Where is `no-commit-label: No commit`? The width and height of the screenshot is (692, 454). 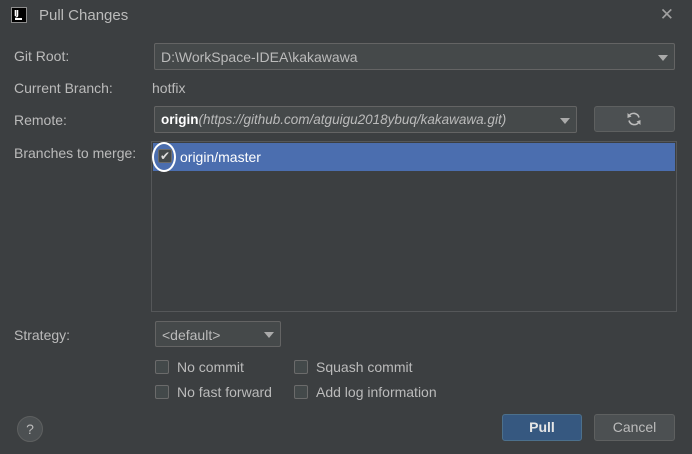
no-commit-label: No commit is located at coordinates (210, 367).